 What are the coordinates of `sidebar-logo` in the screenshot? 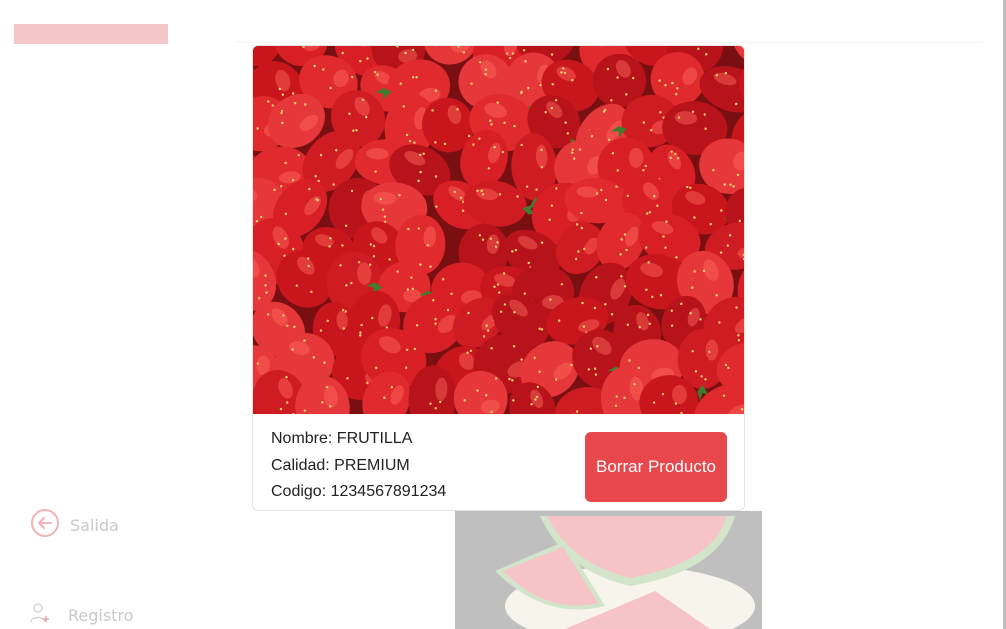 It's located at (91, 34).